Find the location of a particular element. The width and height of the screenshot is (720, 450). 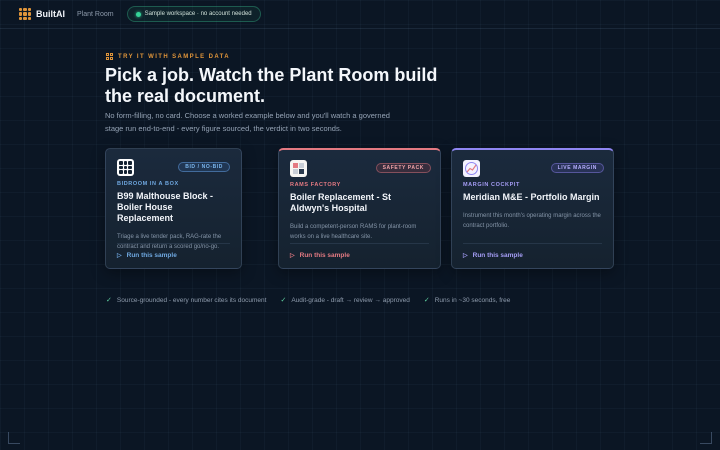

sample-data-icon is located at coordinates (109, 56).